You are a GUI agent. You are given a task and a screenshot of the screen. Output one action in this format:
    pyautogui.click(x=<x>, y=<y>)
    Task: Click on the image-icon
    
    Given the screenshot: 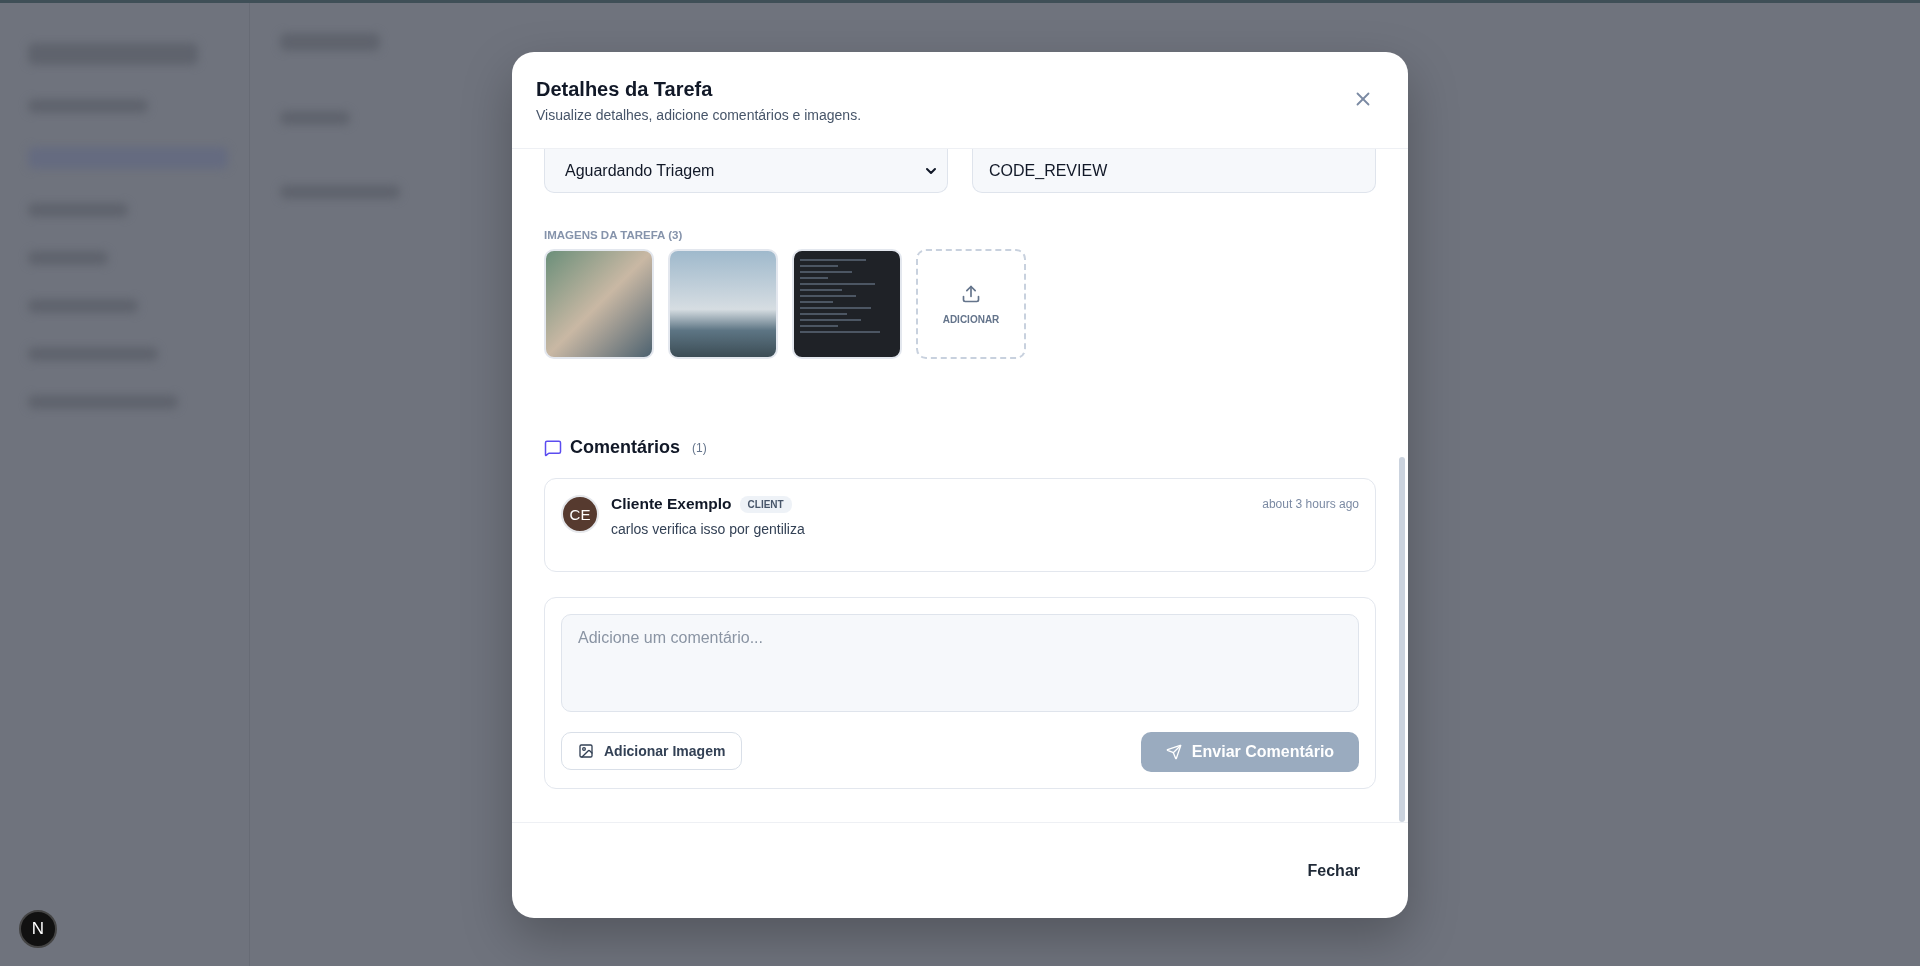 What is the action you would take?
    pyautogui.click(x=586, y=751)
    